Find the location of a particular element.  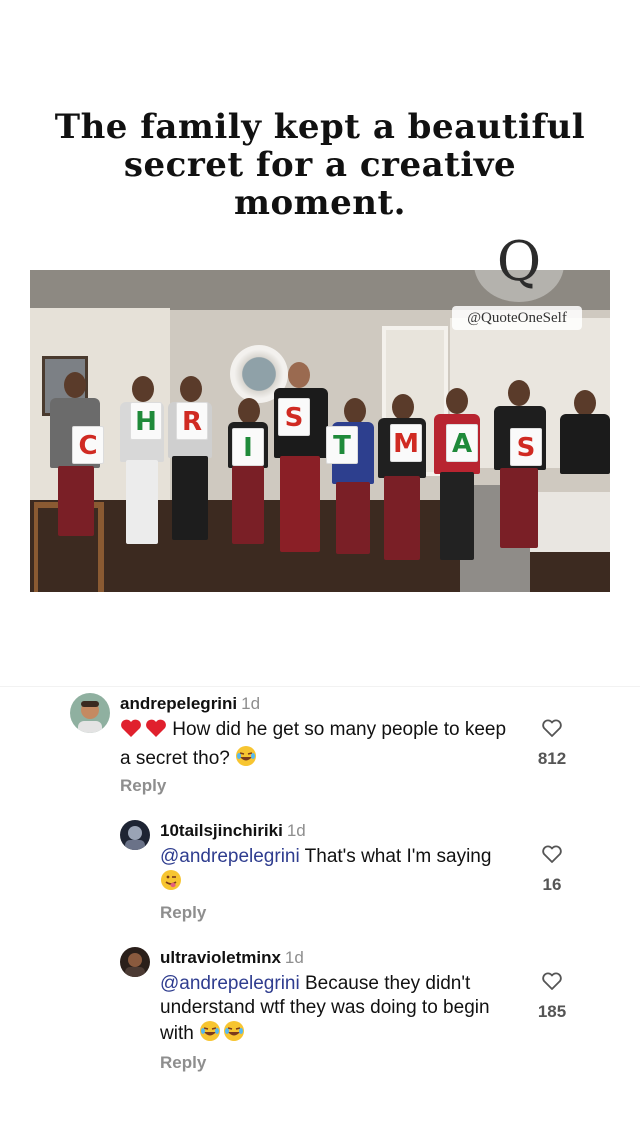

comment-username: ultravioletminx 1d is located at coordinates (232, 958).